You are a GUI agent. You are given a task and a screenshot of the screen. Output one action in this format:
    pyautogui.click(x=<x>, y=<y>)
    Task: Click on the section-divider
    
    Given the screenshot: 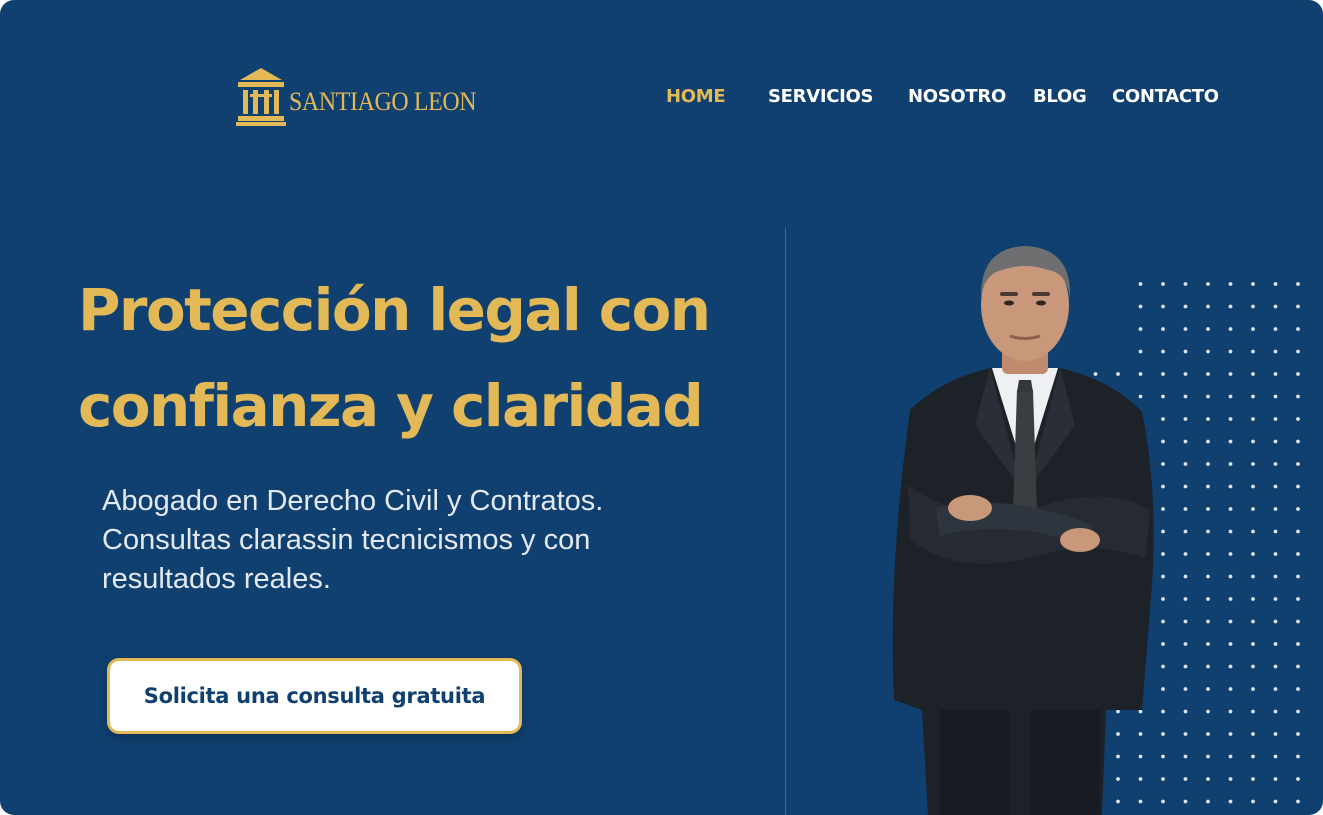 What is the action you would take?
    pyautogui.click(x=785, y=521)
    